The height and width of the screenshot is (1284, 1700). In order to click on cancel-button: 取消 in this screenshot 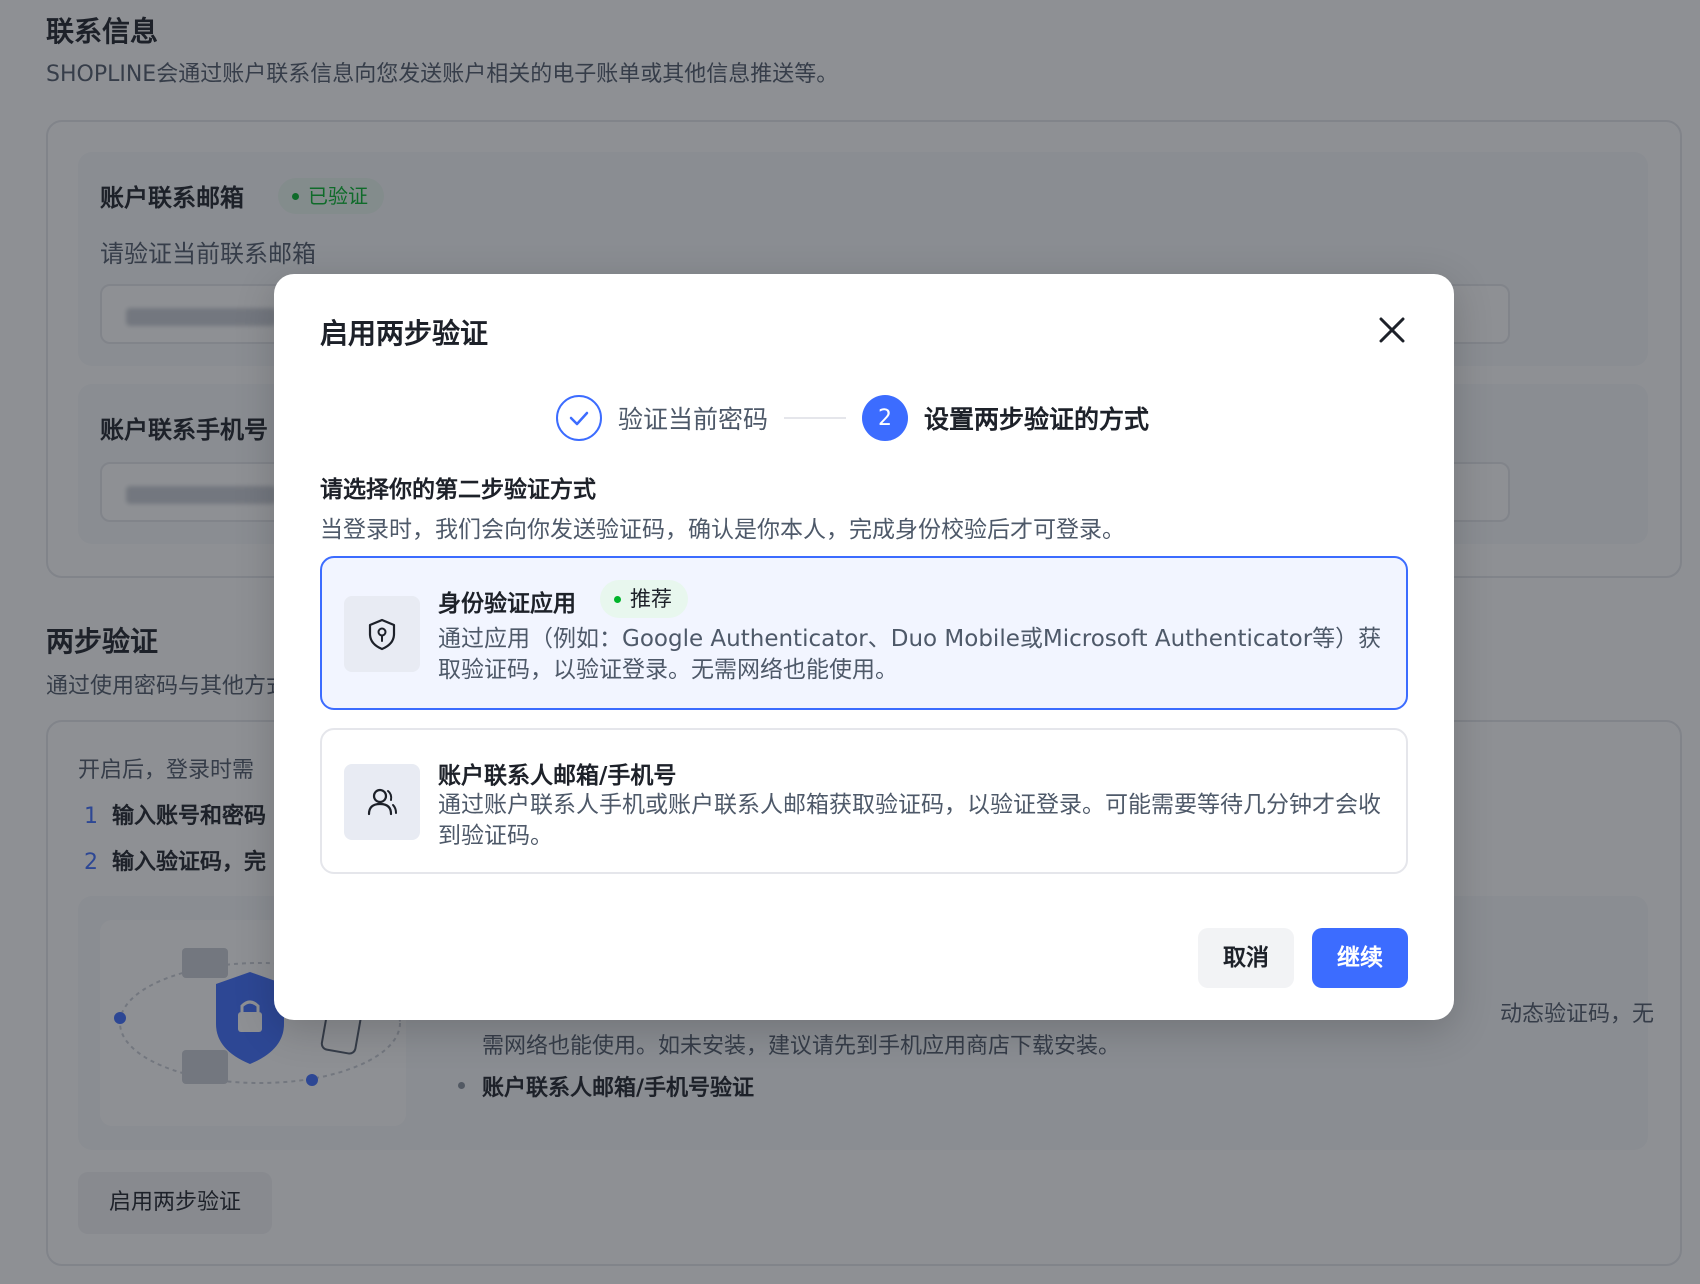, I will do `click(1246, 958)`.